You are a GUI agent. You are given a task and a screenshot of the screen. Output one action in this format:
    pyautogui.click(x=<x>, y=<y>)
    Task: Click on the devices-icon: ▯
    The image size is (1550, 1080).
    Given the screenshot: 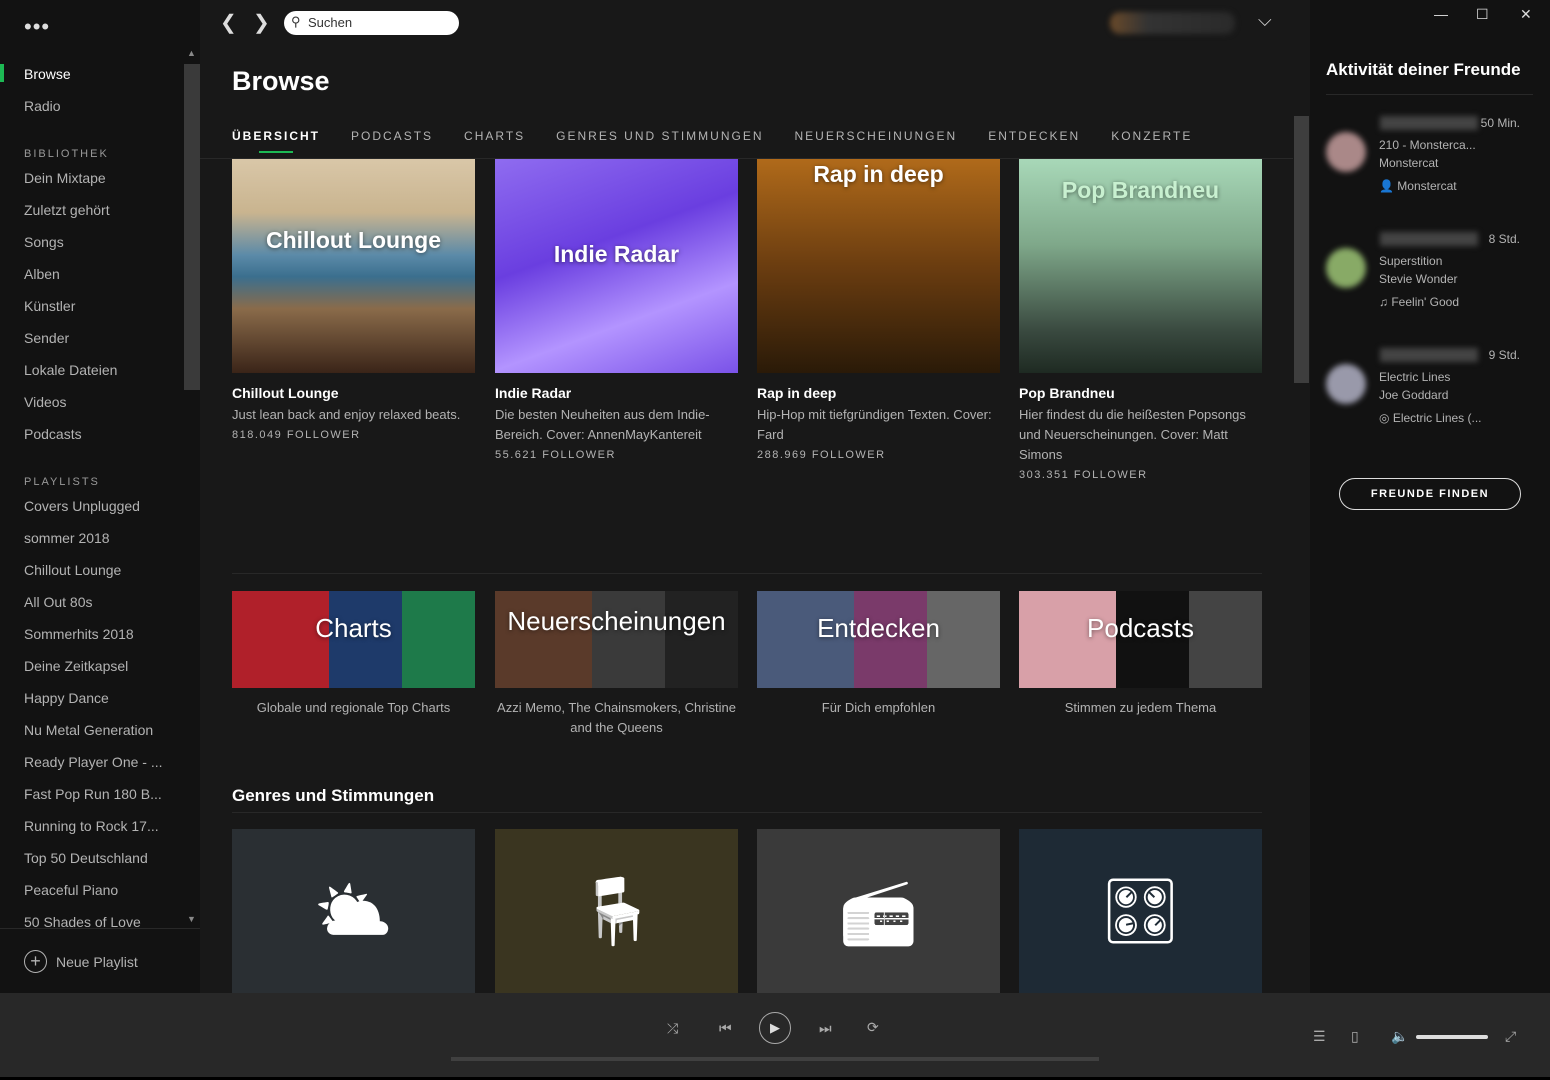 What is the action you would take?
    pyautogui.click(x=1355, y=1036)
    